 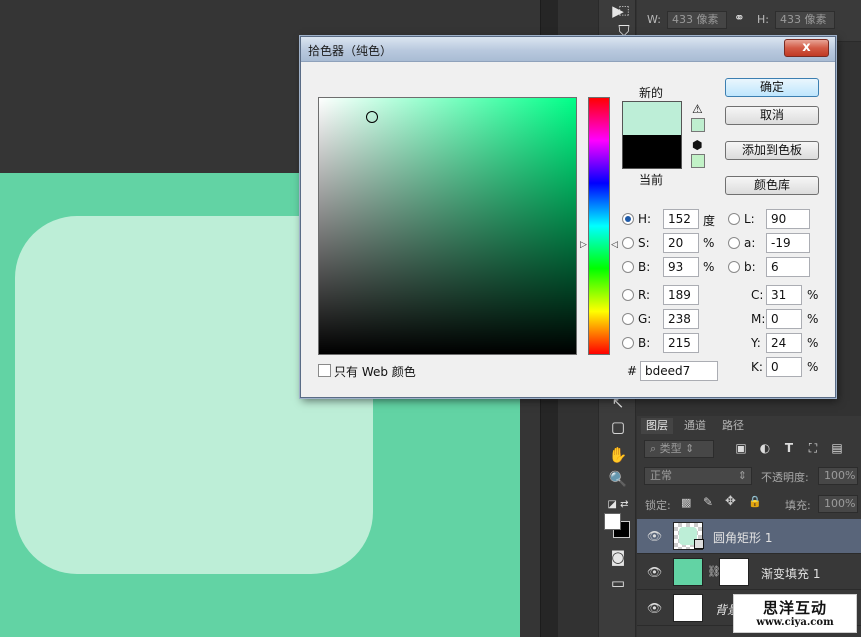 What do you see at coordinates (654, 19) in the screenshot?
I see `width-label: W:` at bounding box center [654, 19].